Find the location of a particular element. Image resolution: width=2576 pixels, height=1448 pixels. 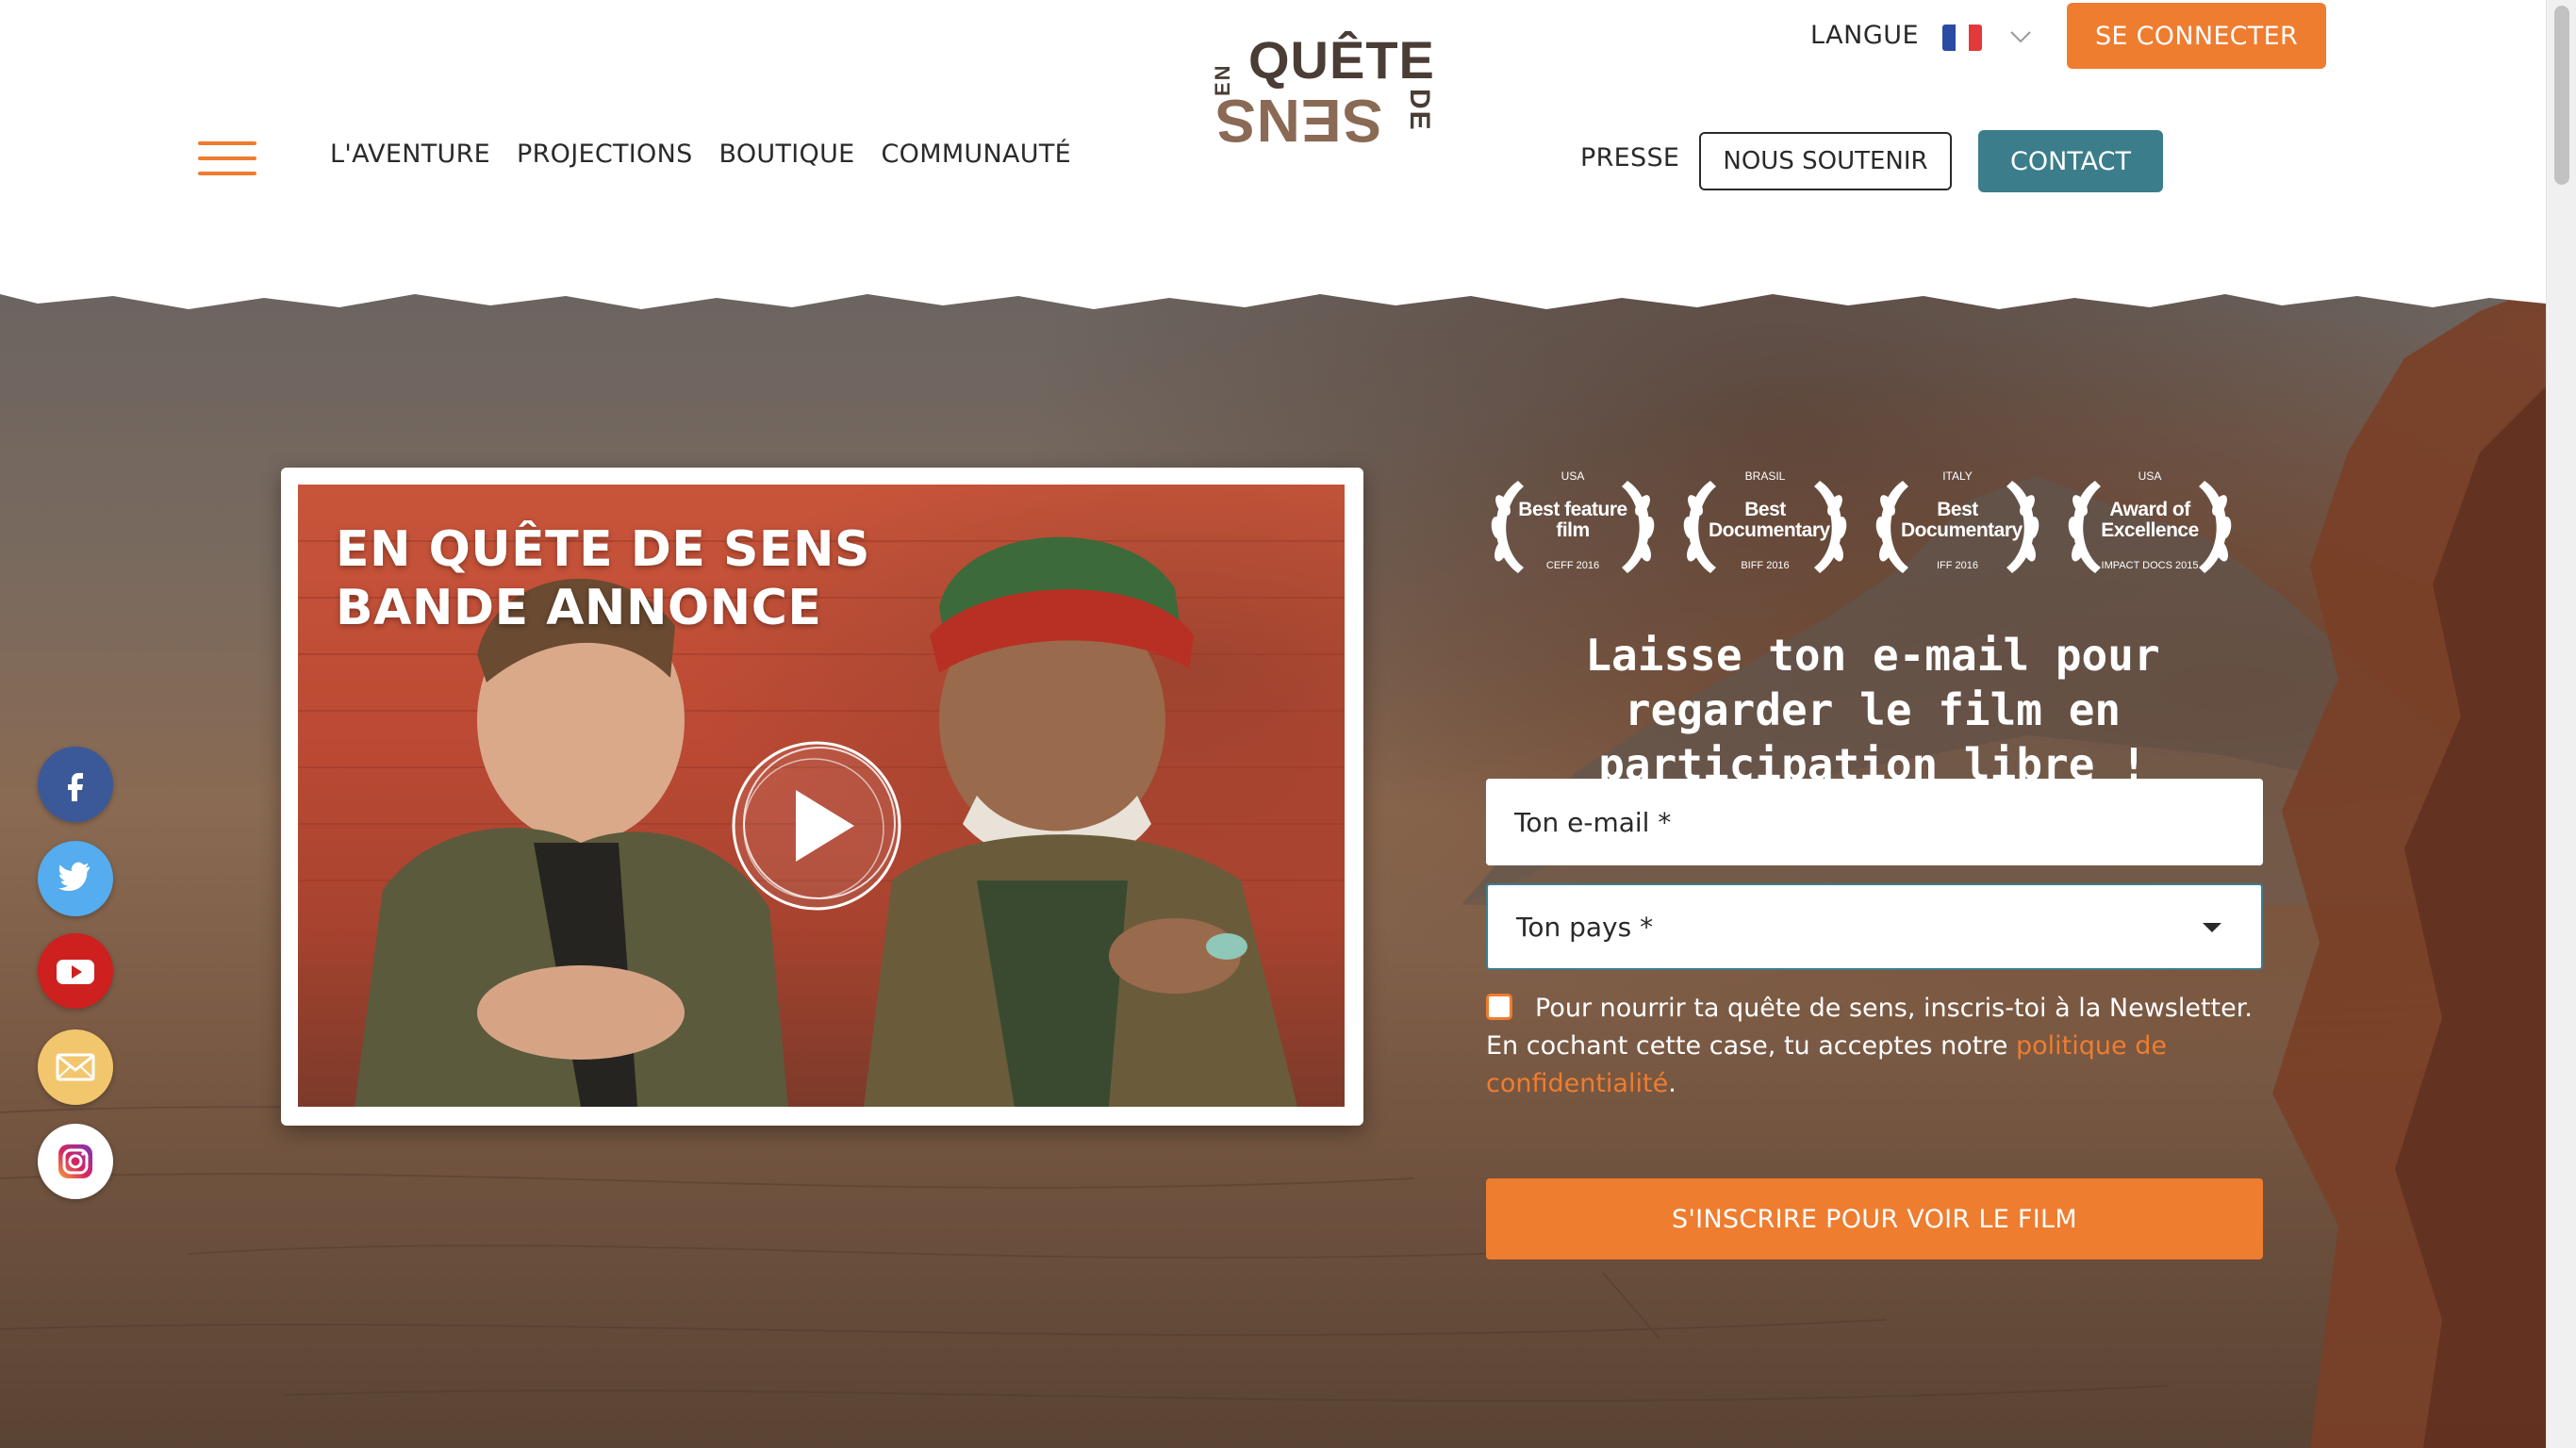

contact-button: CONTACT is located at coordinates (2070, 161).